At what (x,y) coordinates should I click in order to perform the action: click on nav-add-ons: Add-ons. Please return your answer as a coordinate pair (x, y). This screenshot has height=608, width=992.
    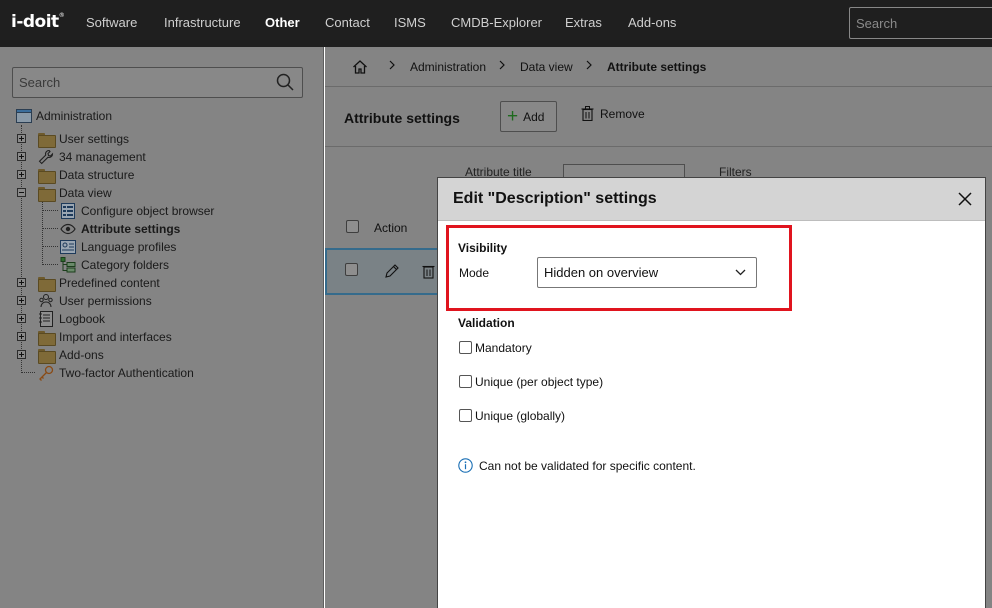
    Looking at the image, I should click on (652, 22).